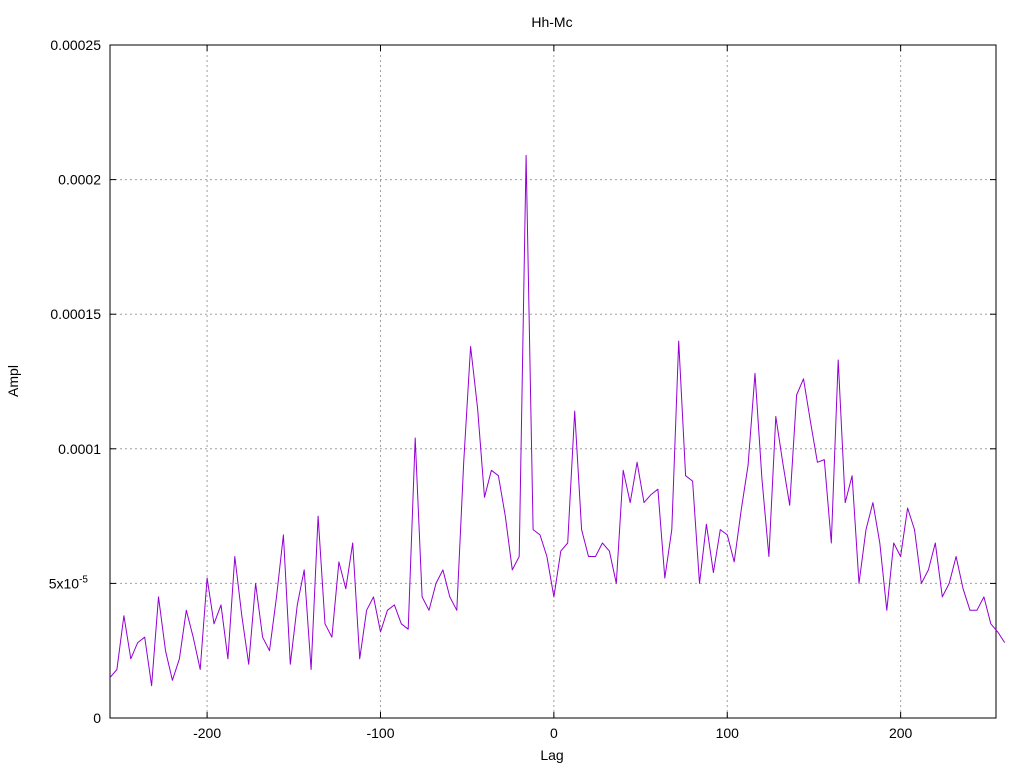  What do you see at coordinates (551, 22) in the screenshot?
I see `chart-title: Hh-Mc` at bounding box center [551, 22].